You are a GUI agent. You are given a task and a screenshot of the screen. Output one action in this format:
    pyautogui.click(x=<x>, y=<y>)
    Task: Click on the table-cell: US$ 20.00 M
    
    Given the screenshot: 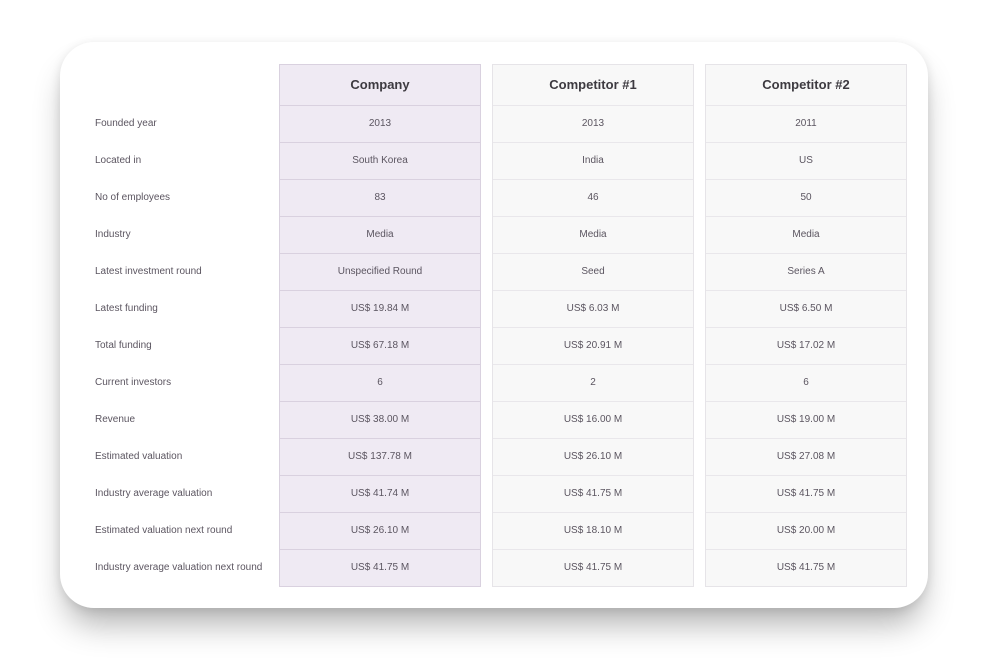 What is the action you would take?
    pyautogui.click(x=806, y=530)
    